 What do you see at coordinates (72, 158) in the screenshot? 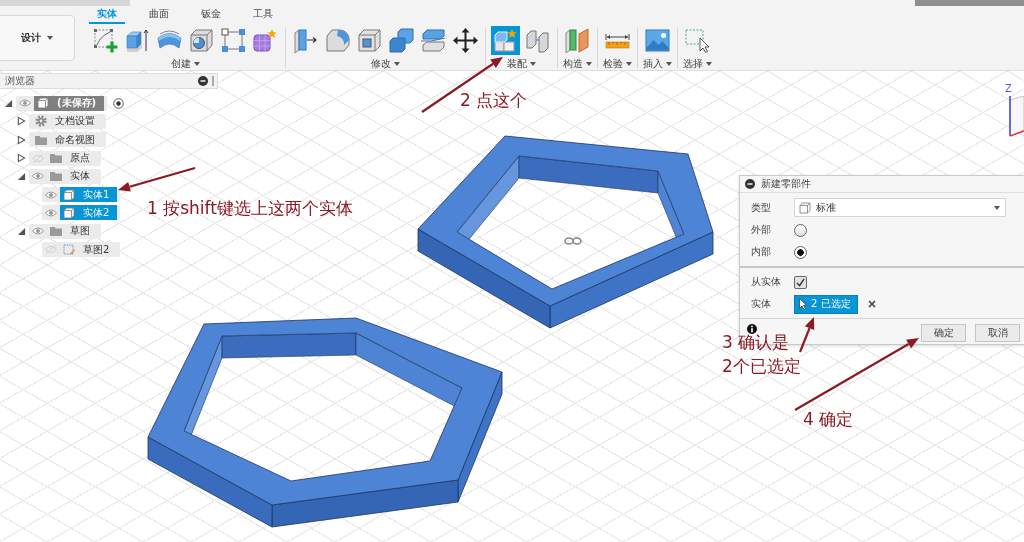
I see `tree-item: 原点` at bounding box center [72, 158].